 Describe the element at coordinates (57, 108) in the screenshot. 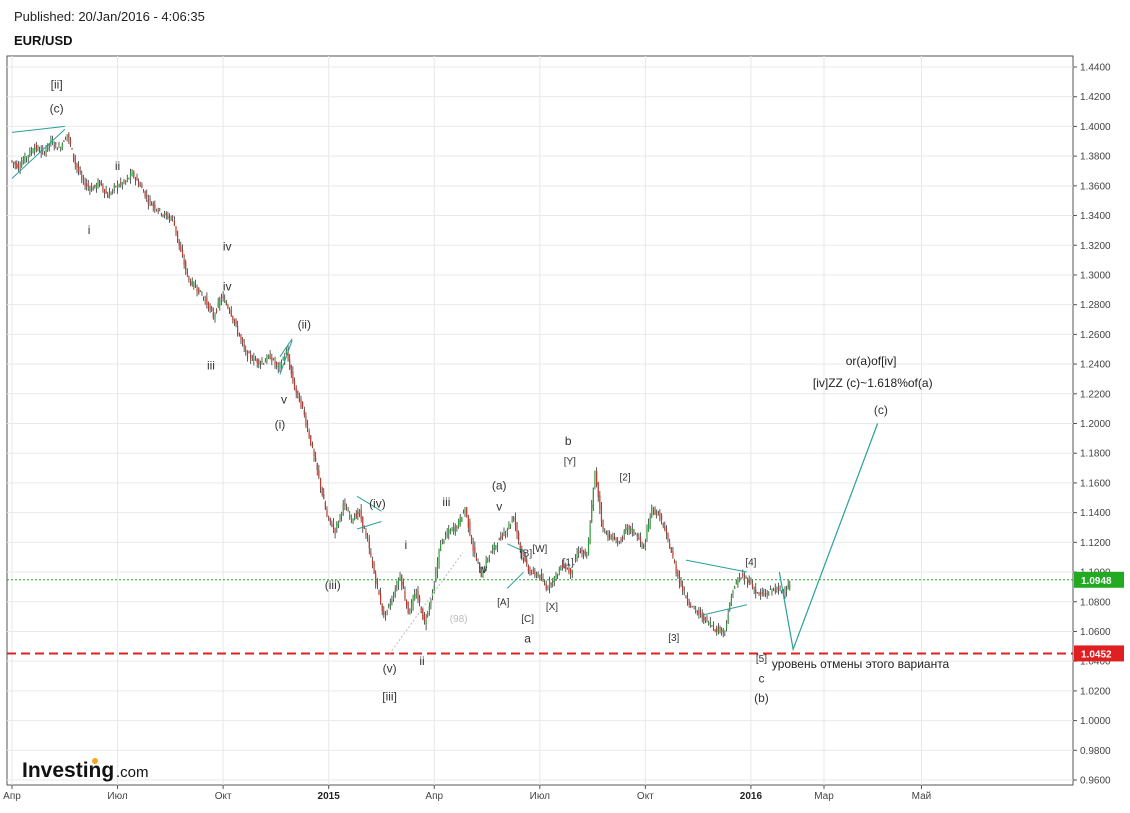

I see `wave-label: (c)` at that location.